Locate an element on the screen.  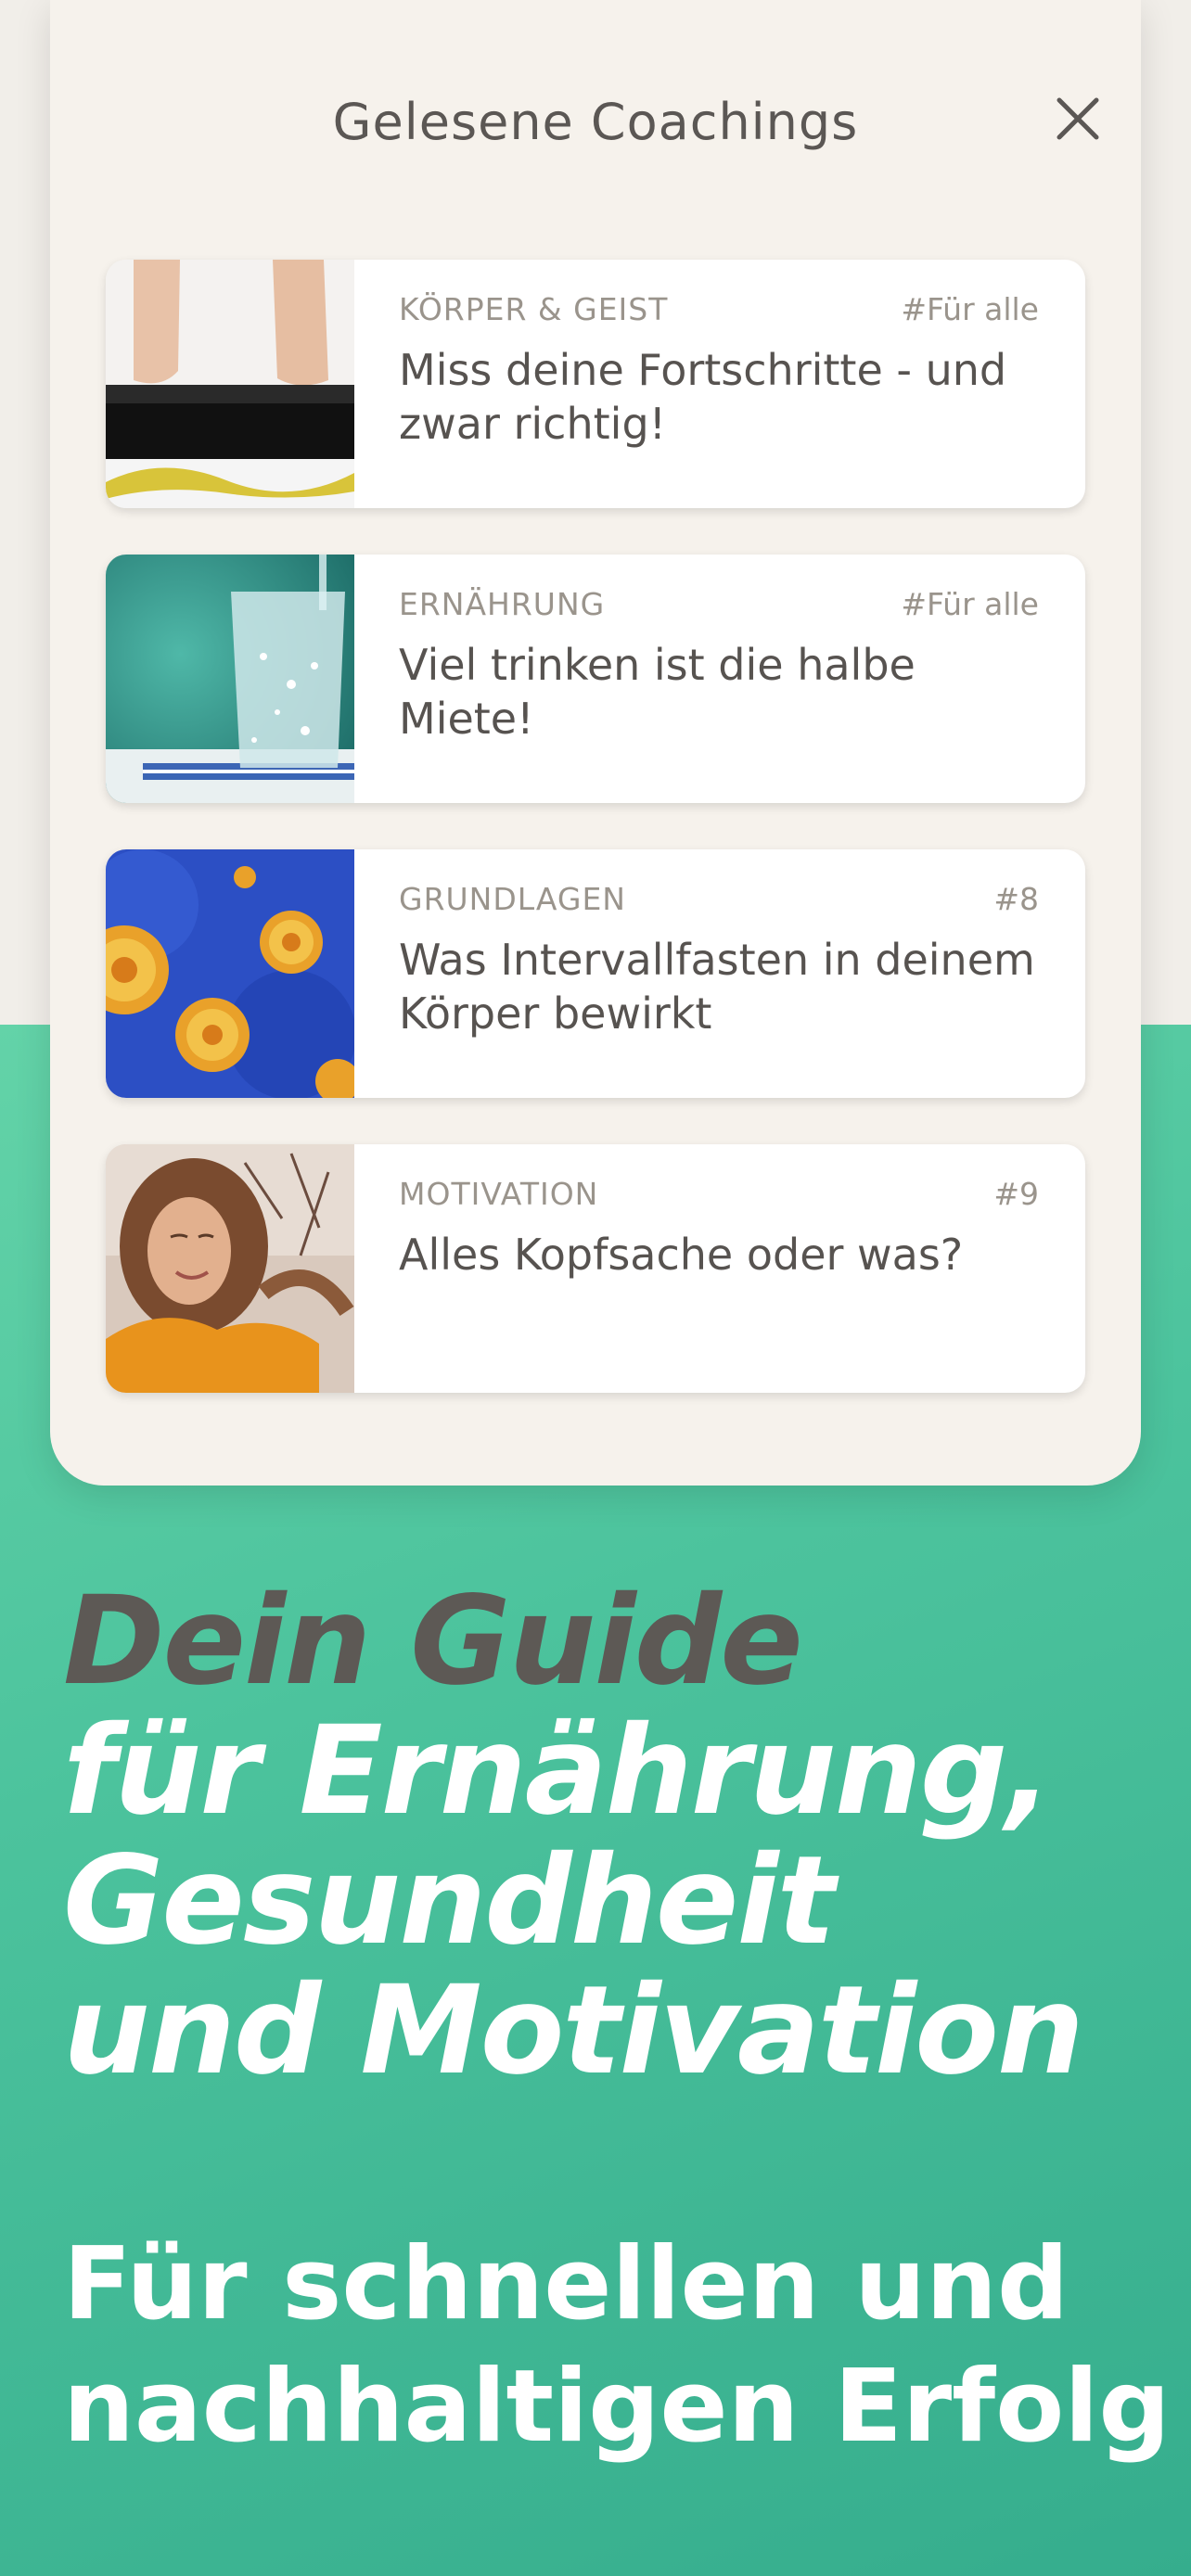
card-tag: #8 is located at coordinates (1016, 899).